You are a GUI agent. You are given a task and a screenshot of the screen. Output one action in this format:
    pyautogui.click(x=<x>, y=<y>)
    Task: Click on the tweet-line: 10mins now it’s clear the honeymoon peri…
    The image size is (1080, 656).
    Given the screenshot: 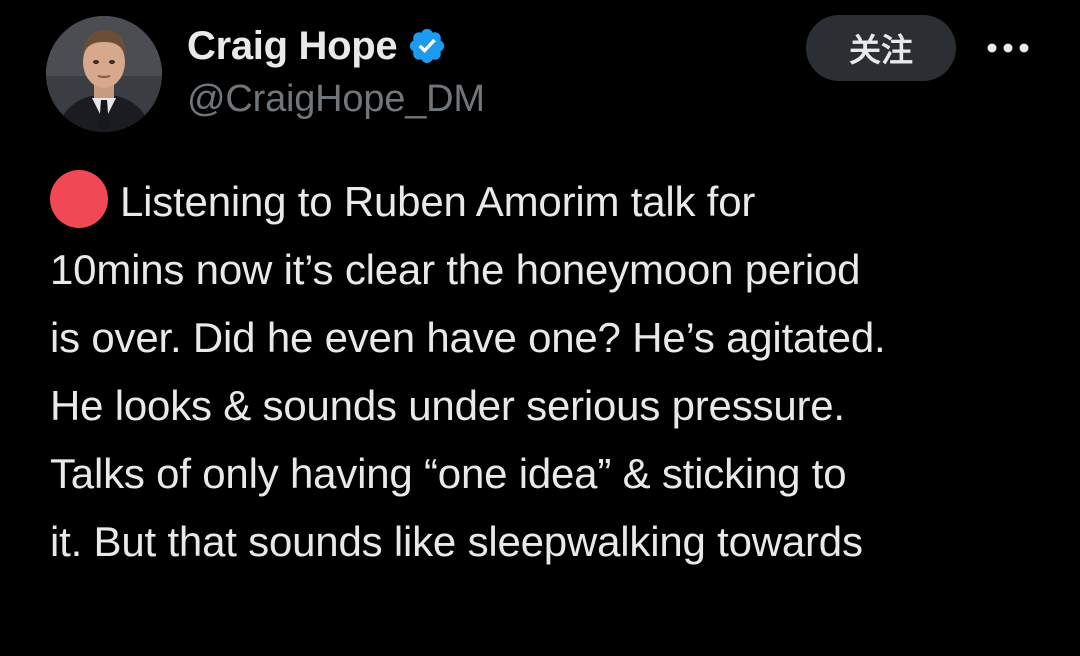 What is the action you would take?
    pyautogui.click(x=455, y=269)
    